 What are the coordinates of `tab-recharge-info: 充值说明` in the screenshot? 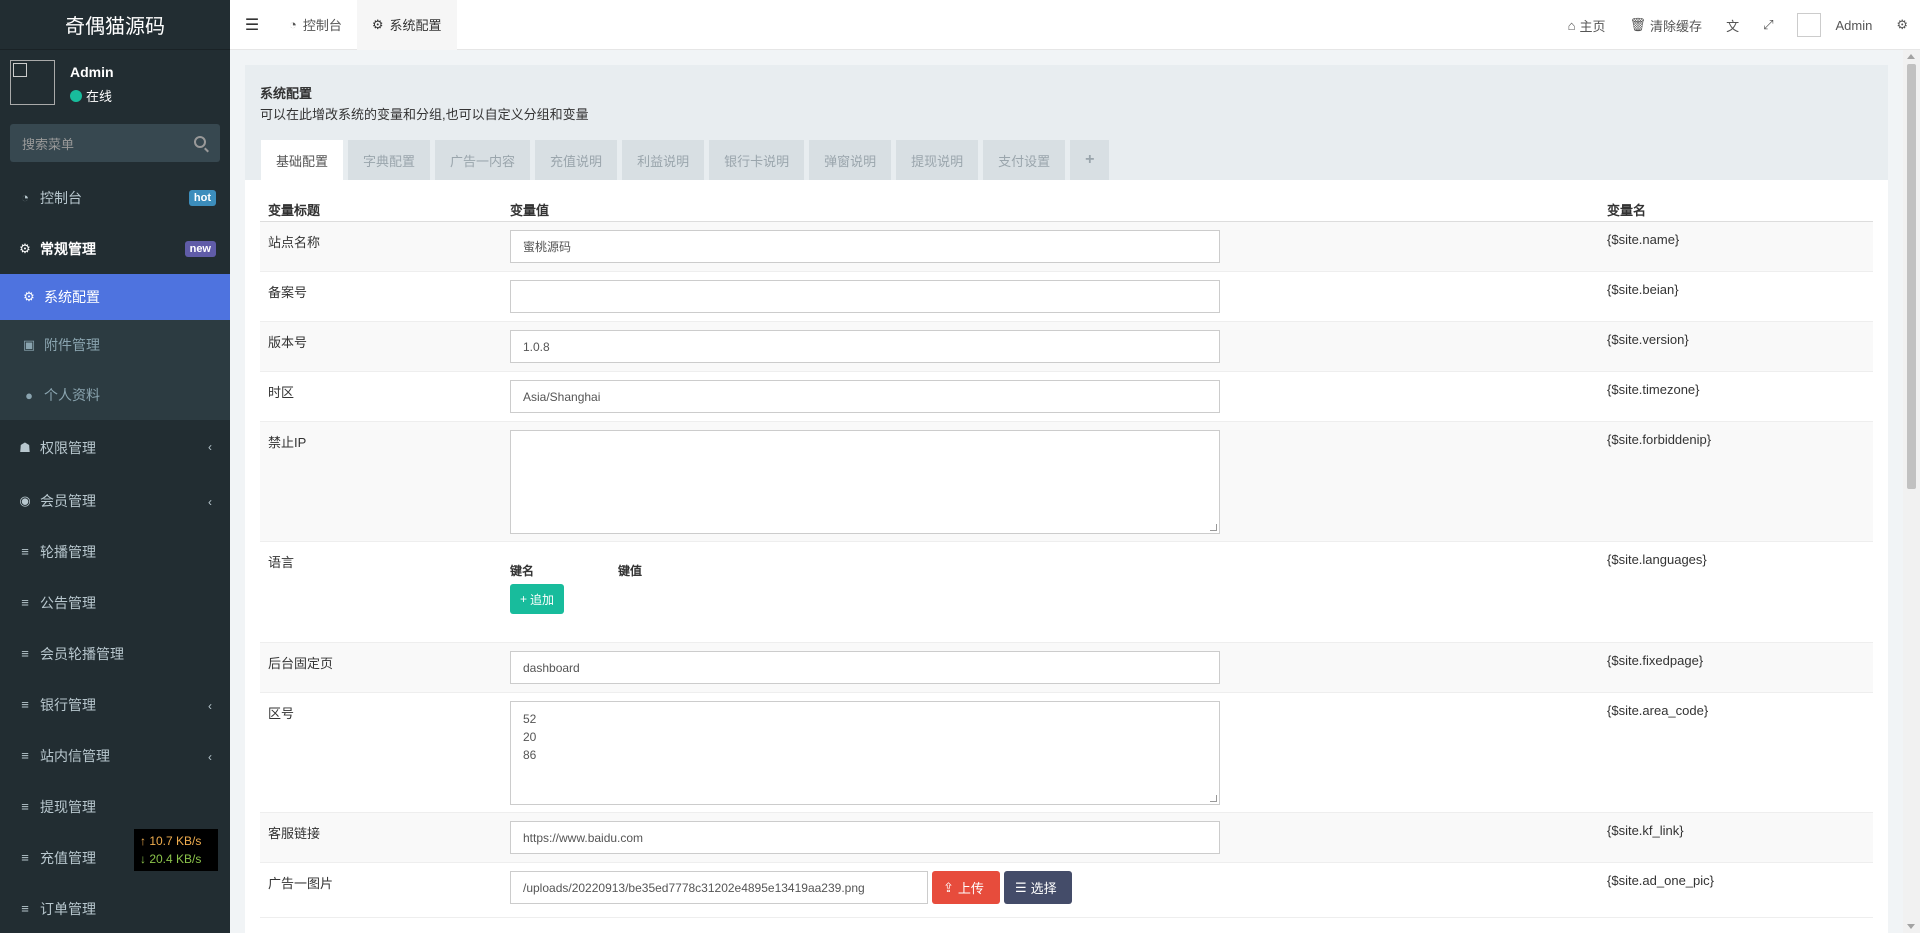 It's located at (576, 160).